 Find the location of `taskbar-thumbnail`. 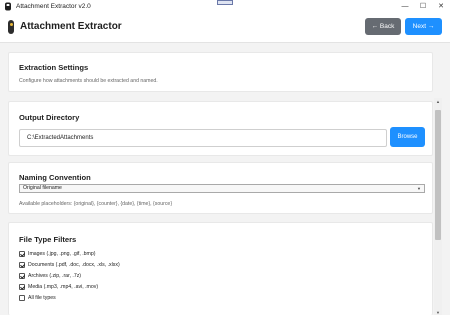

taskbar-thumbnail is located at coordinates (225, 2).